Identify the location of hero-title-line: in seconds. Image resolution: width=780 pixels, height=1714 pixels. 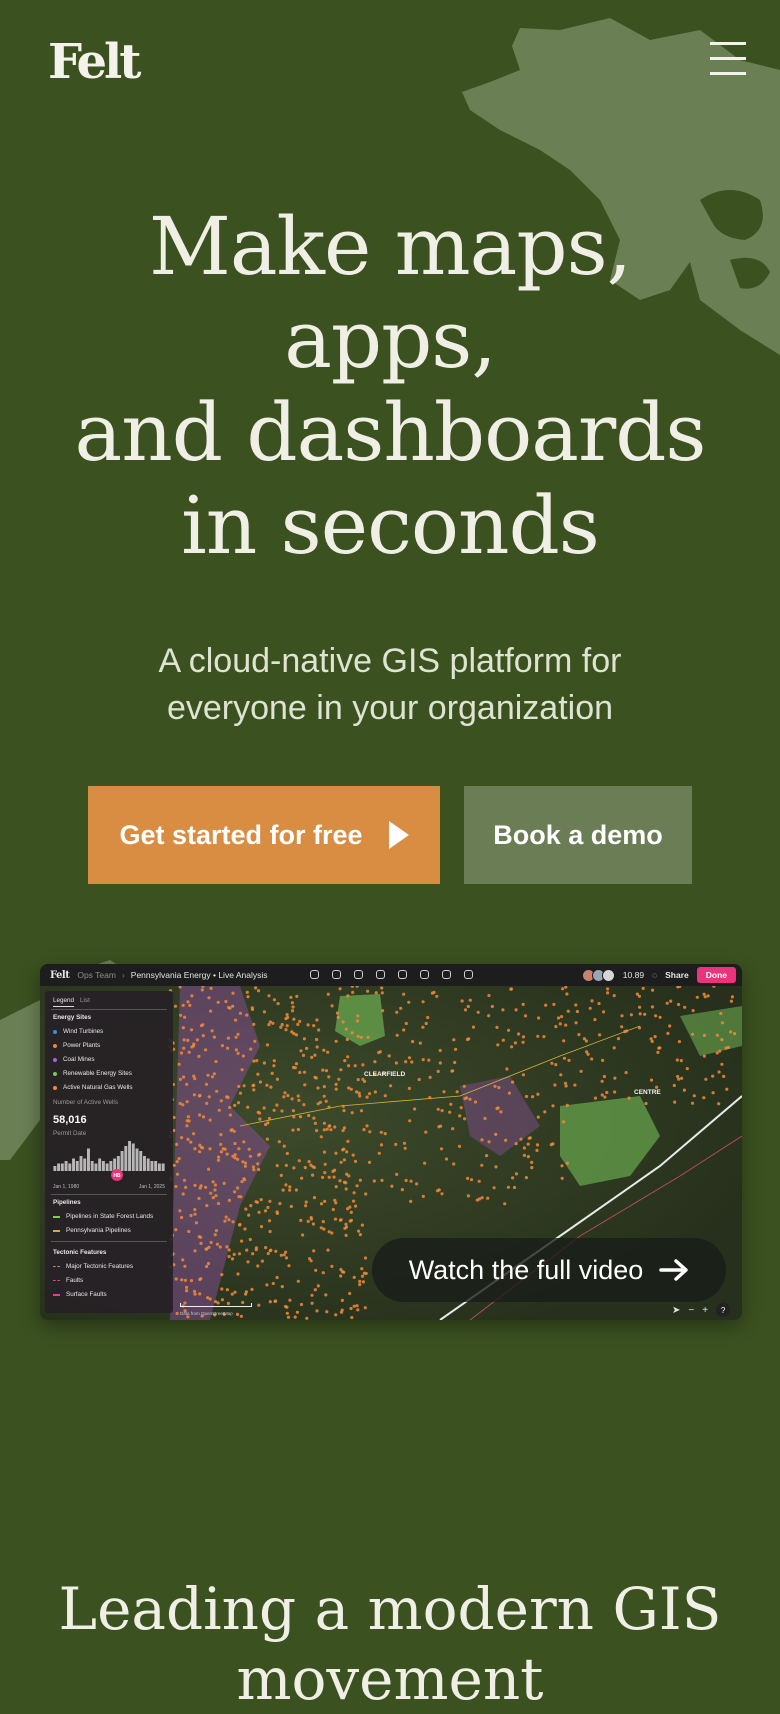
(390, 525).